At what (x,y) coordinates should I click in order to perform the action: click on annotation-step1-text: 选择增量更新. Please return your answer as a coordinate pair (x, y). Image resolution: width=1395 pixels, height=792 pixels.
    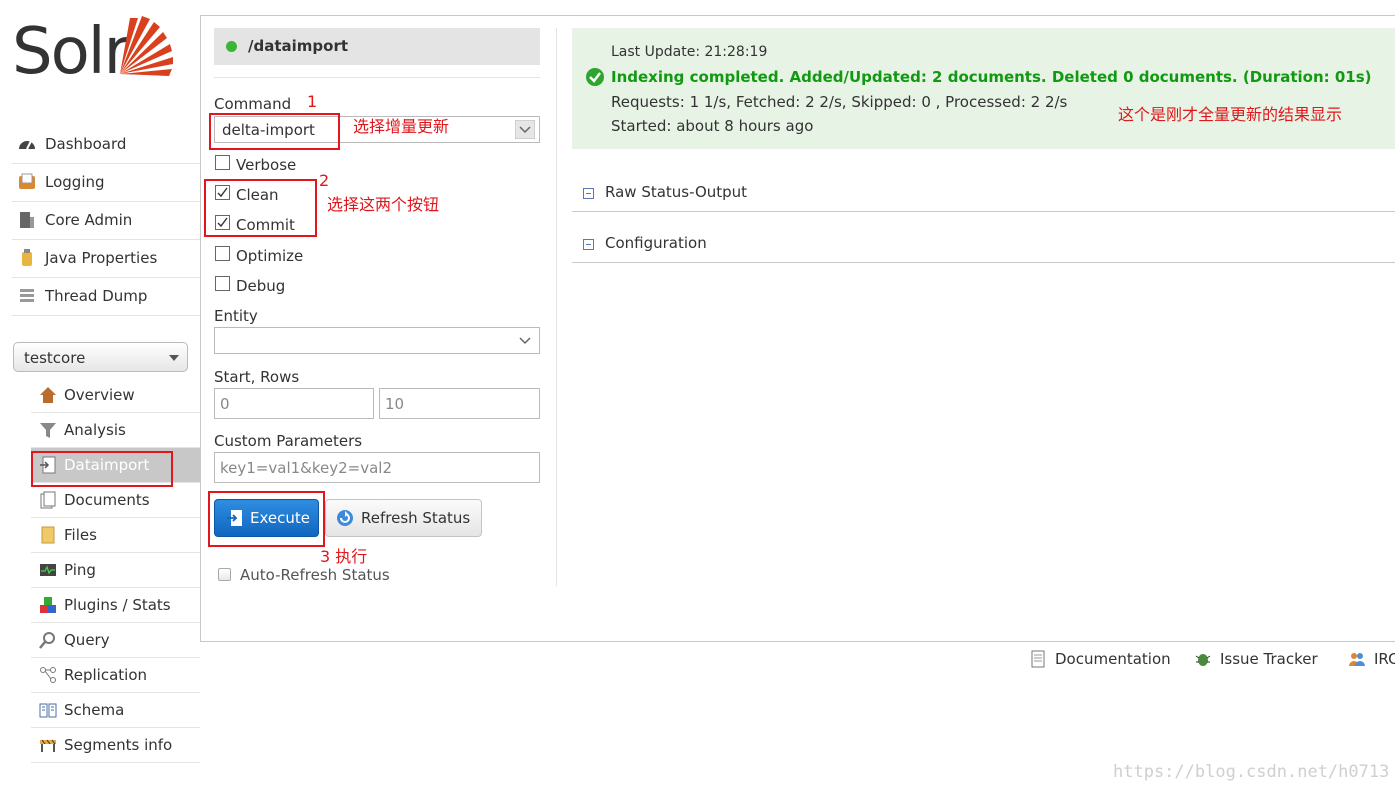
    Looking at the image, I should click on (401, 126).